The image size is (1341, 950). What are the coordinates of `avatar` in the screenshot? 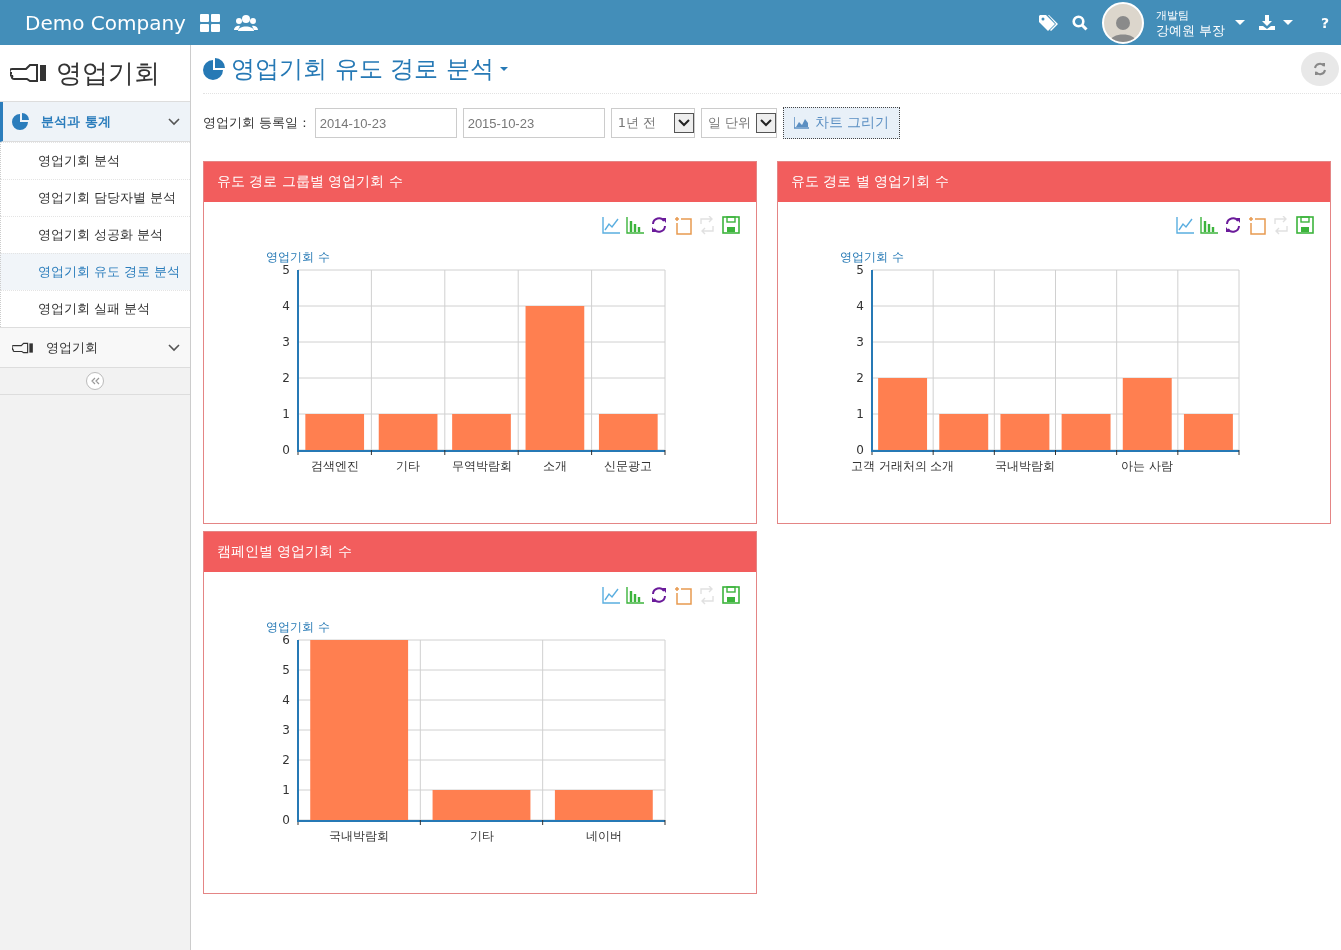 It's located at (1122, 22).